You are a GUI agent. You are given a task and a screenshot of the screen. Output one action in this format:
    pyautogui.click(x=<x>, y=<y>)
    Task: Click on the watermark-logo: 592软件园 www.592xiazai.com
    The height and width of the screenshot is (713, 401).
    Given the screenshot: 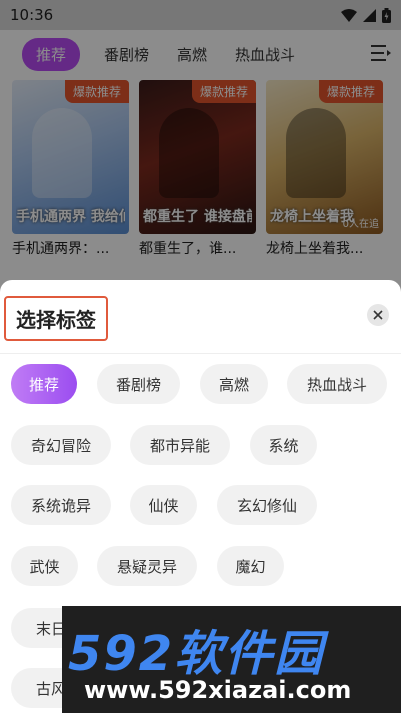 What is the action you would take?
    pyautogui.click(x=231, y=659)
    